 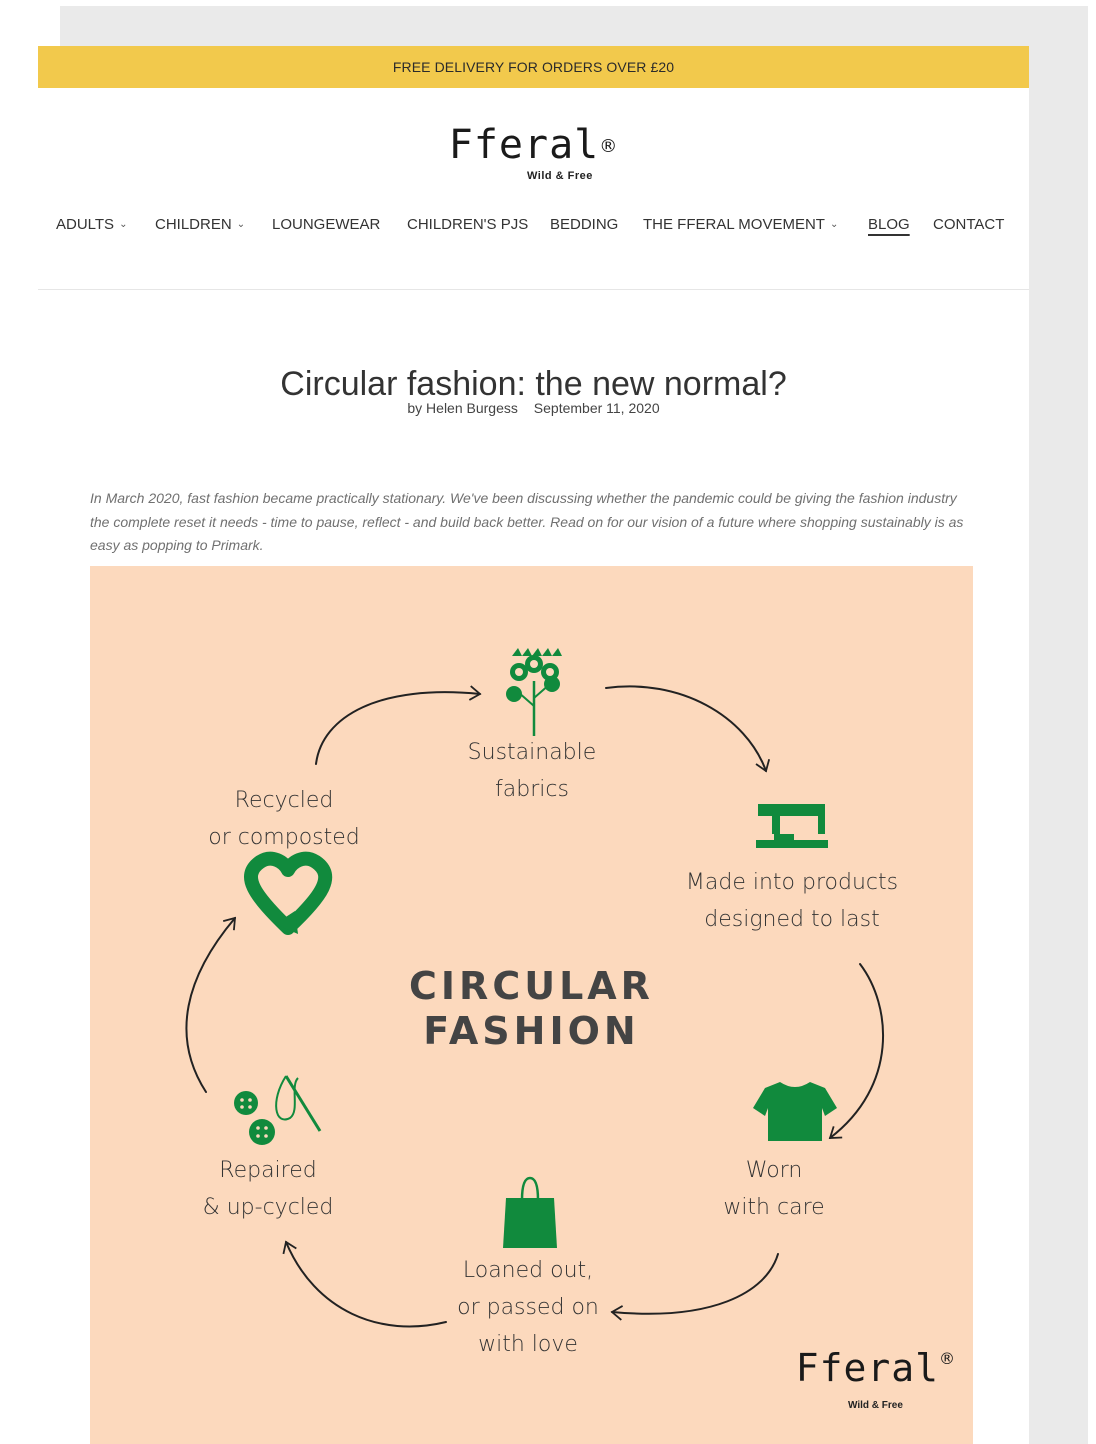 What do you see at coordinates (533, 383) in the screenshot?
I see `article-title: Circular fashion: the new normal?` at bounding box center [533, 383].